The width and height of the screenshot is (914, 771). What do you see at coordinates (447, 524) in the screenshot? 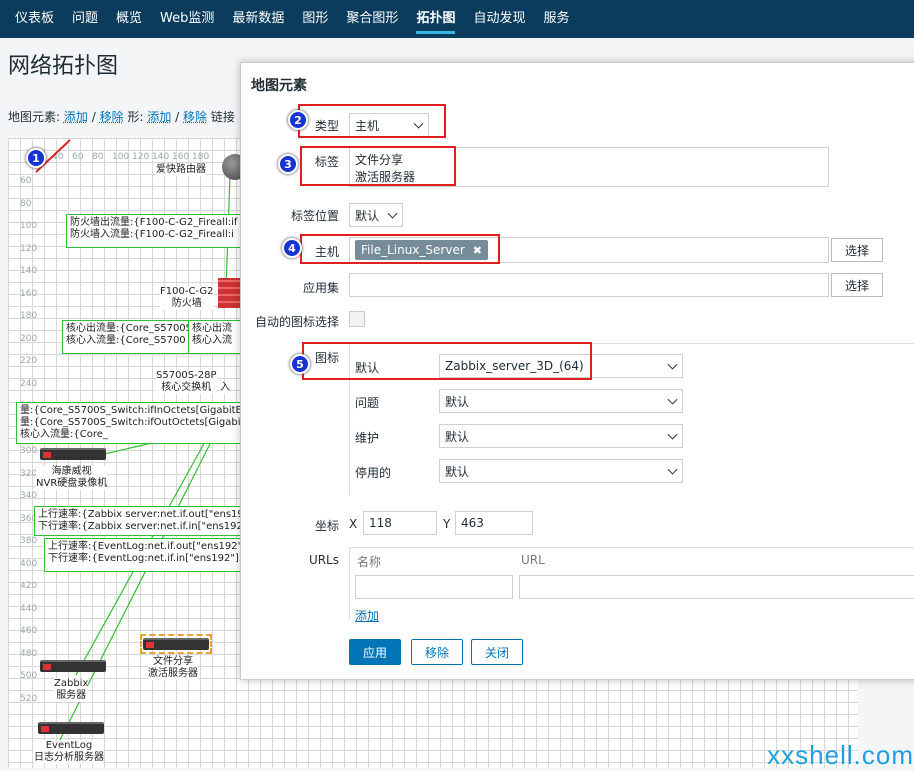
I see `y-label: Y` at bounding box center [447, 524].